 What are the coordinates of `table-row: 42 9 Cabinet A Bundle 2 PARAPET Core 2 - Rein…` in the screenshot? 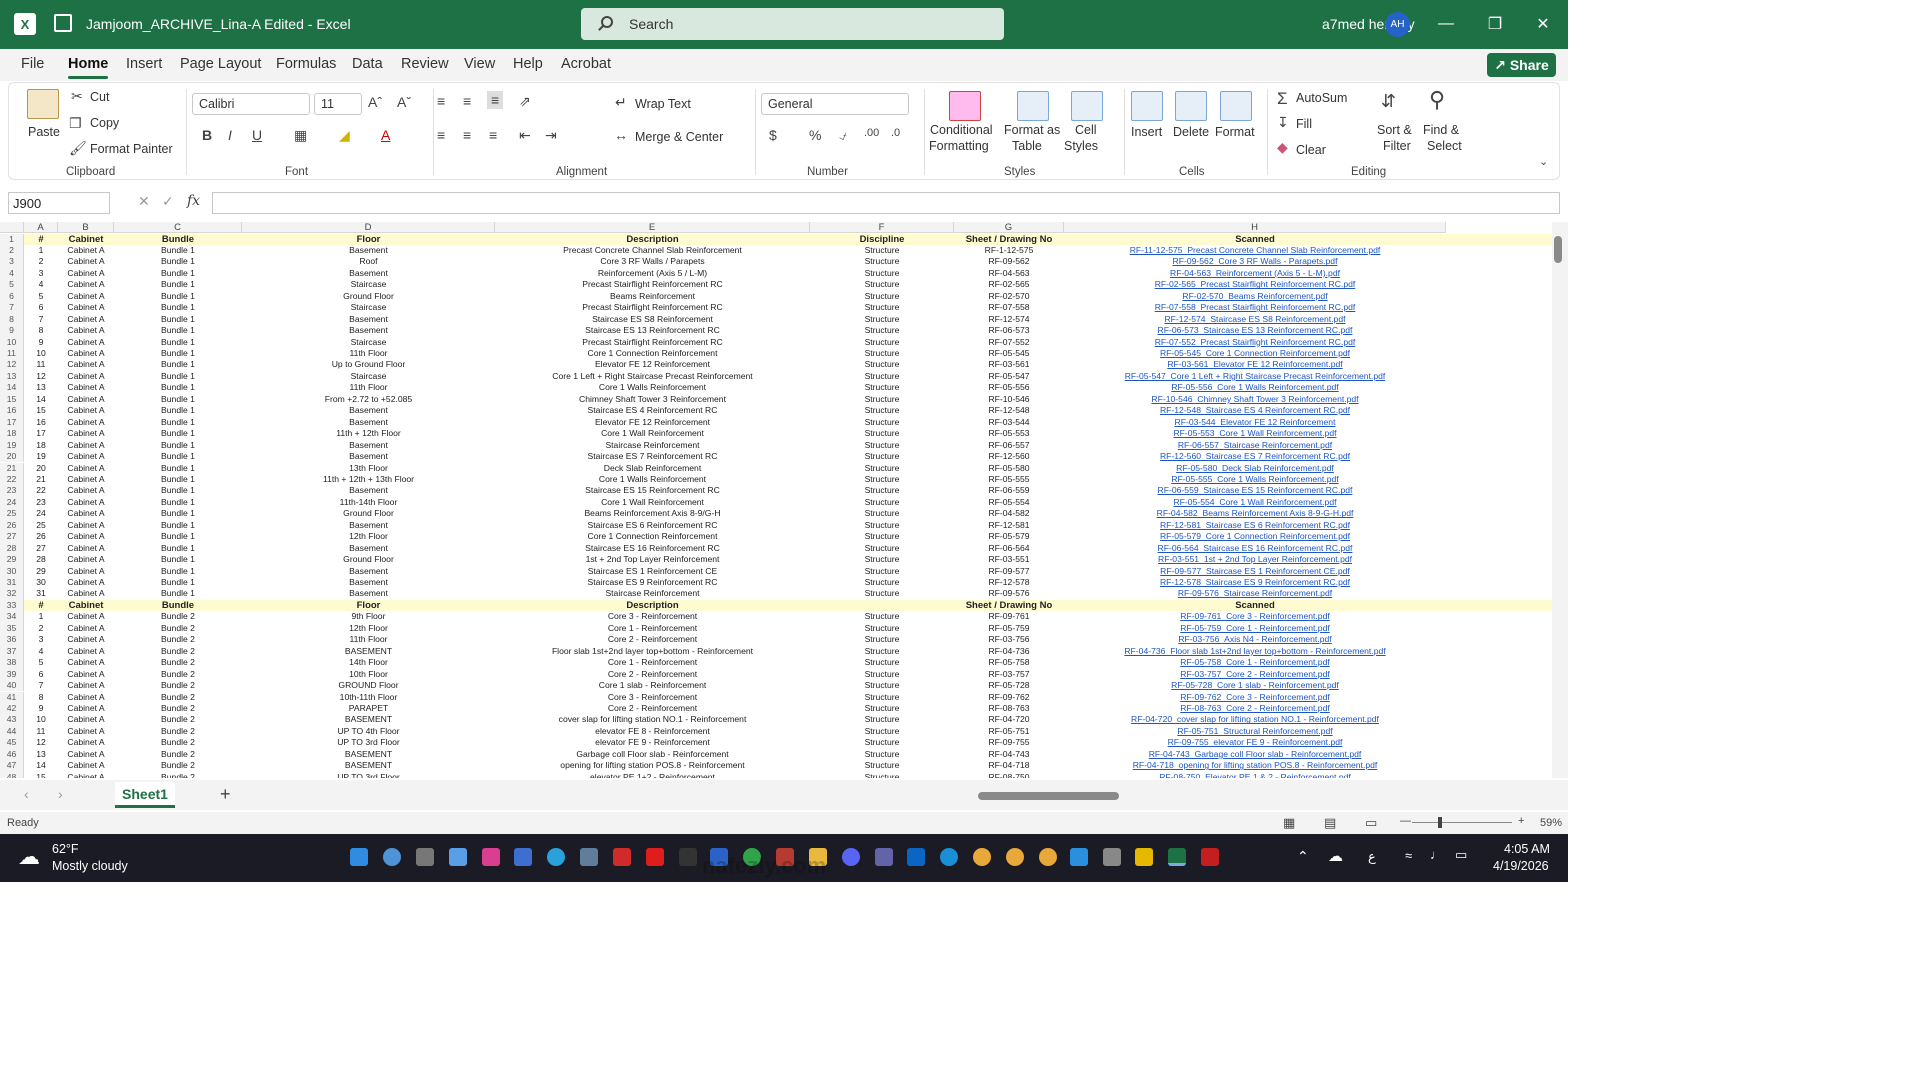 It's located at (776, 708).